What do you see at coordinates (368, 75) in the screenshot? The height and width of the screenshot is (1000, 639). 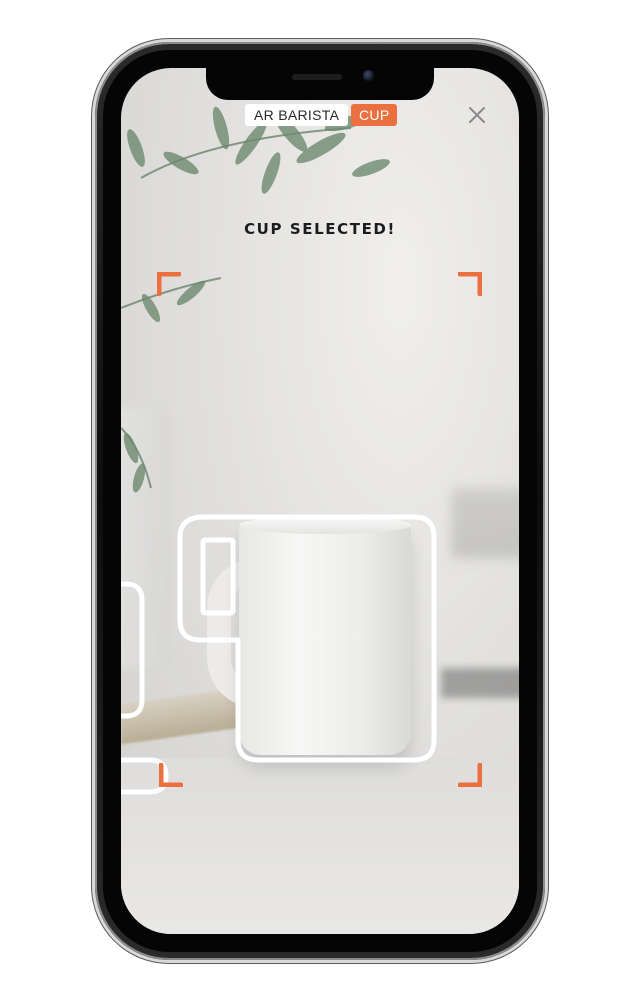 I see `front-camera` at bounding box center [368, 75].